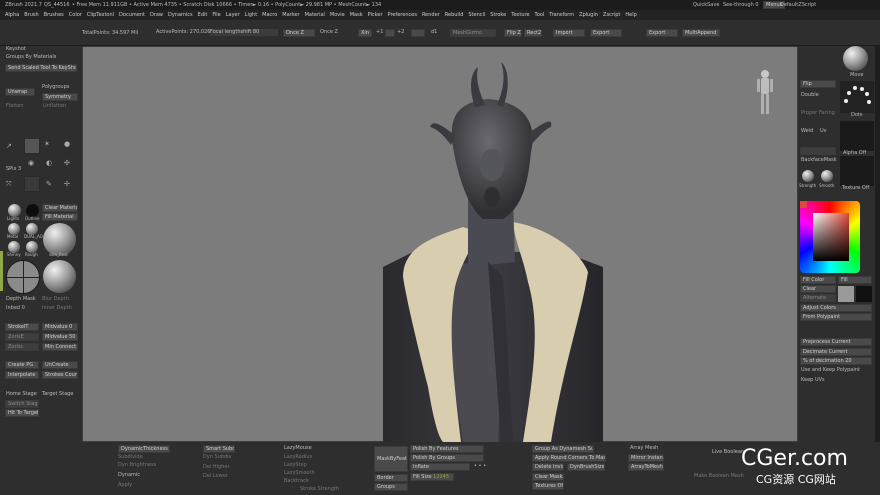  What do you see at coordinates (548, 467) in the screenshot?
I see `delete-invis-button: Delete Invis` at bounding box center [548, 467].